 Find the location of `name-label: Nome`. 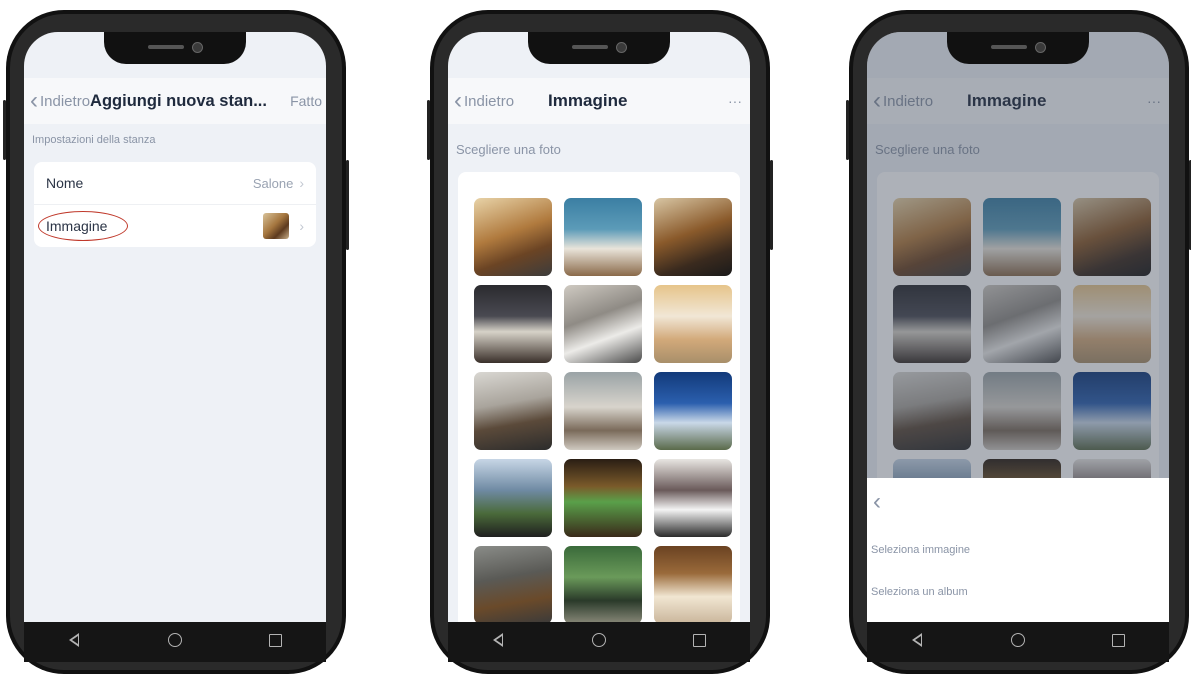

name-label: Nome is located at coordinates (65, 183).